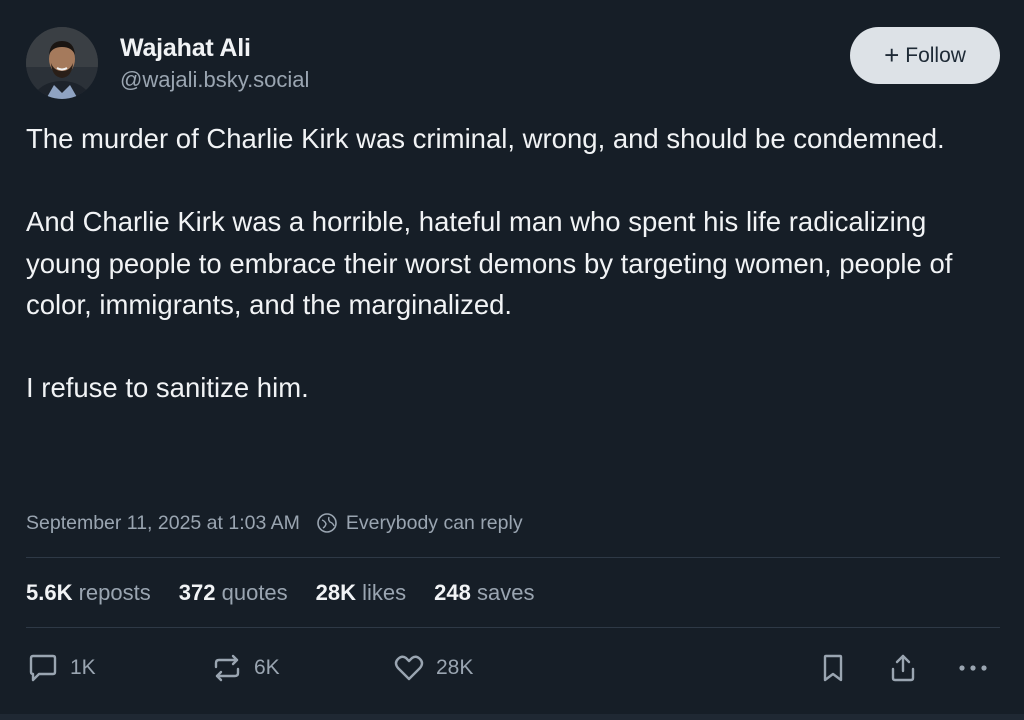 The image size is (1024, 720). What do you see at coordinates (49, 592) in the screenshot?
I see `reposts-count: 5.6K` at bounding box center [49, 592].